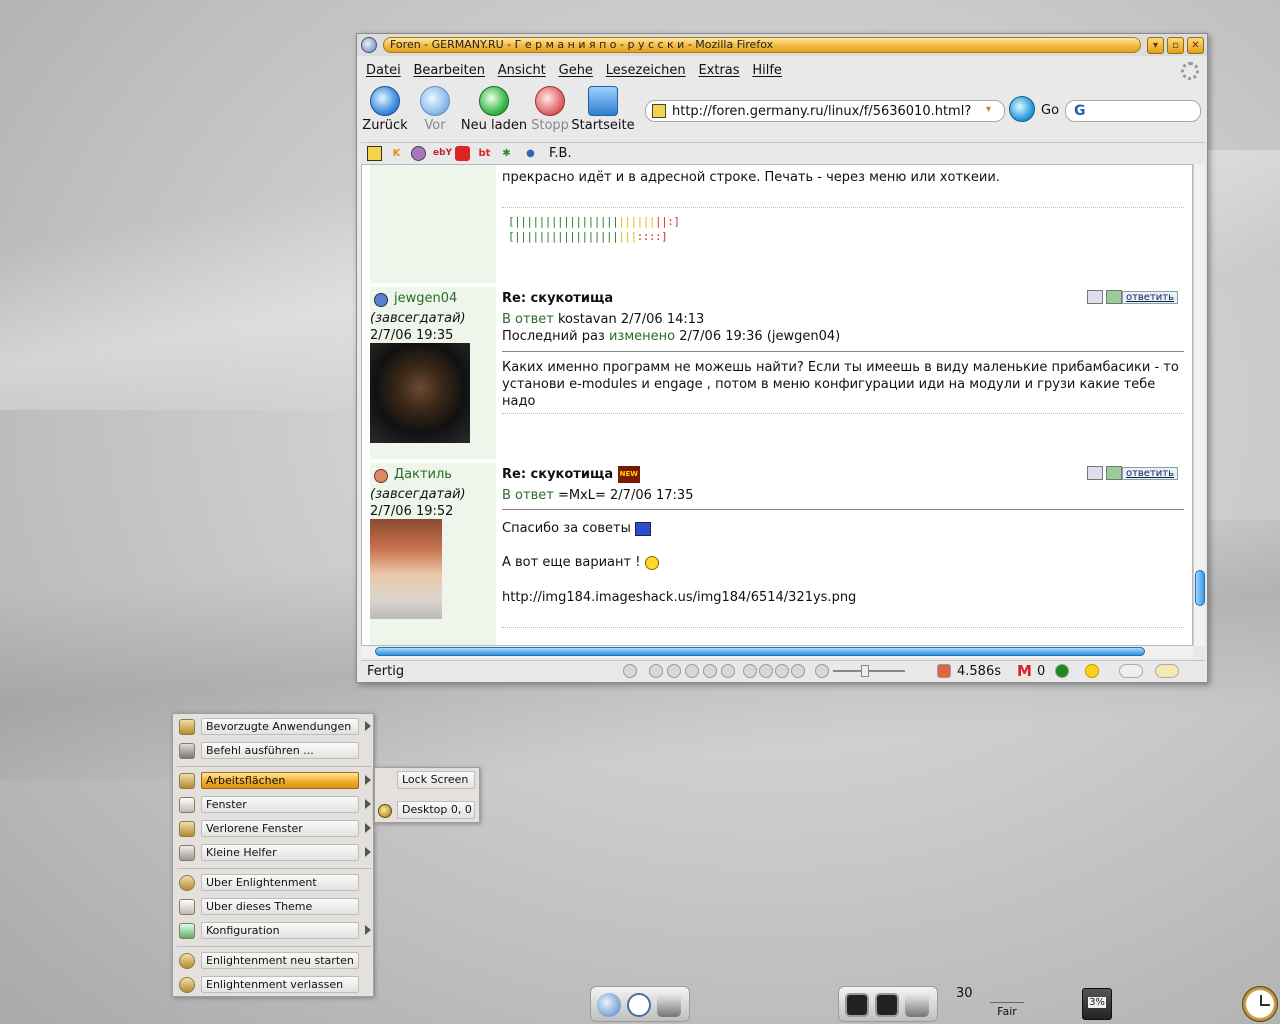 The width and height of the screenshot is (1280, 1024). What do you see at coordinates (822, 671) in the screenshot?
I see `volume-icon` at bounding box center [822, 671].